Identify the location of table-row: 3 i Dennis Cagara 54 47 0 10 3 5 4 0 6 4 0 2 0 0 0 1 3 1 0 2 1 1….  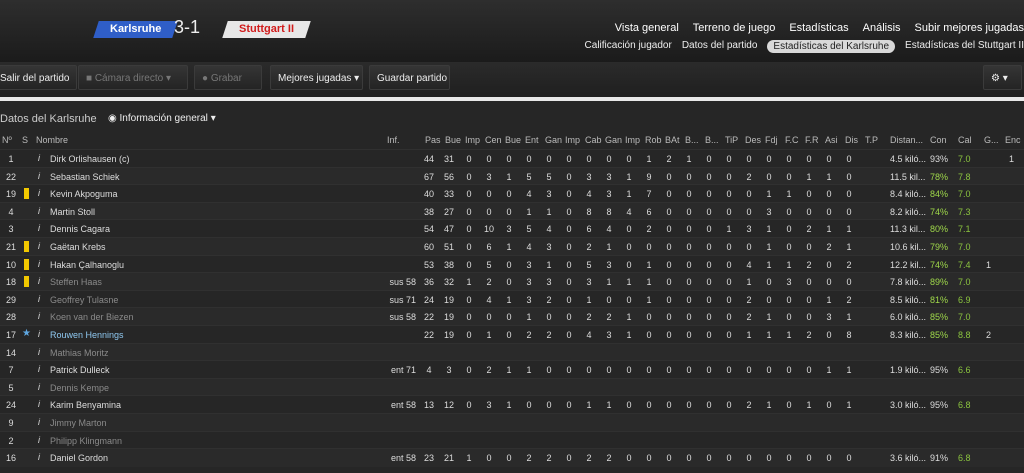
(512, 228).